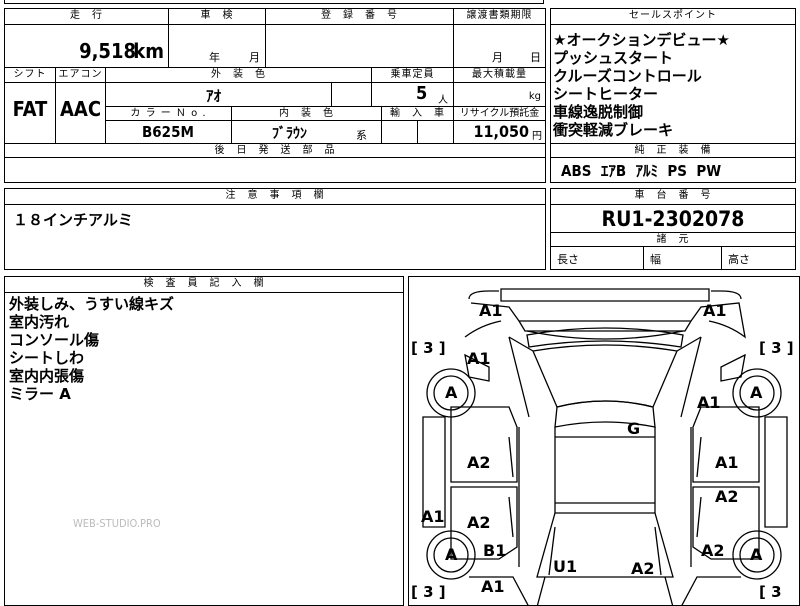 This screenshot has width=800, height=606. What do you see at coordinates (359, 46) in the screenshot?
I see `registration-value-cell` at bounding box center [359, 46].